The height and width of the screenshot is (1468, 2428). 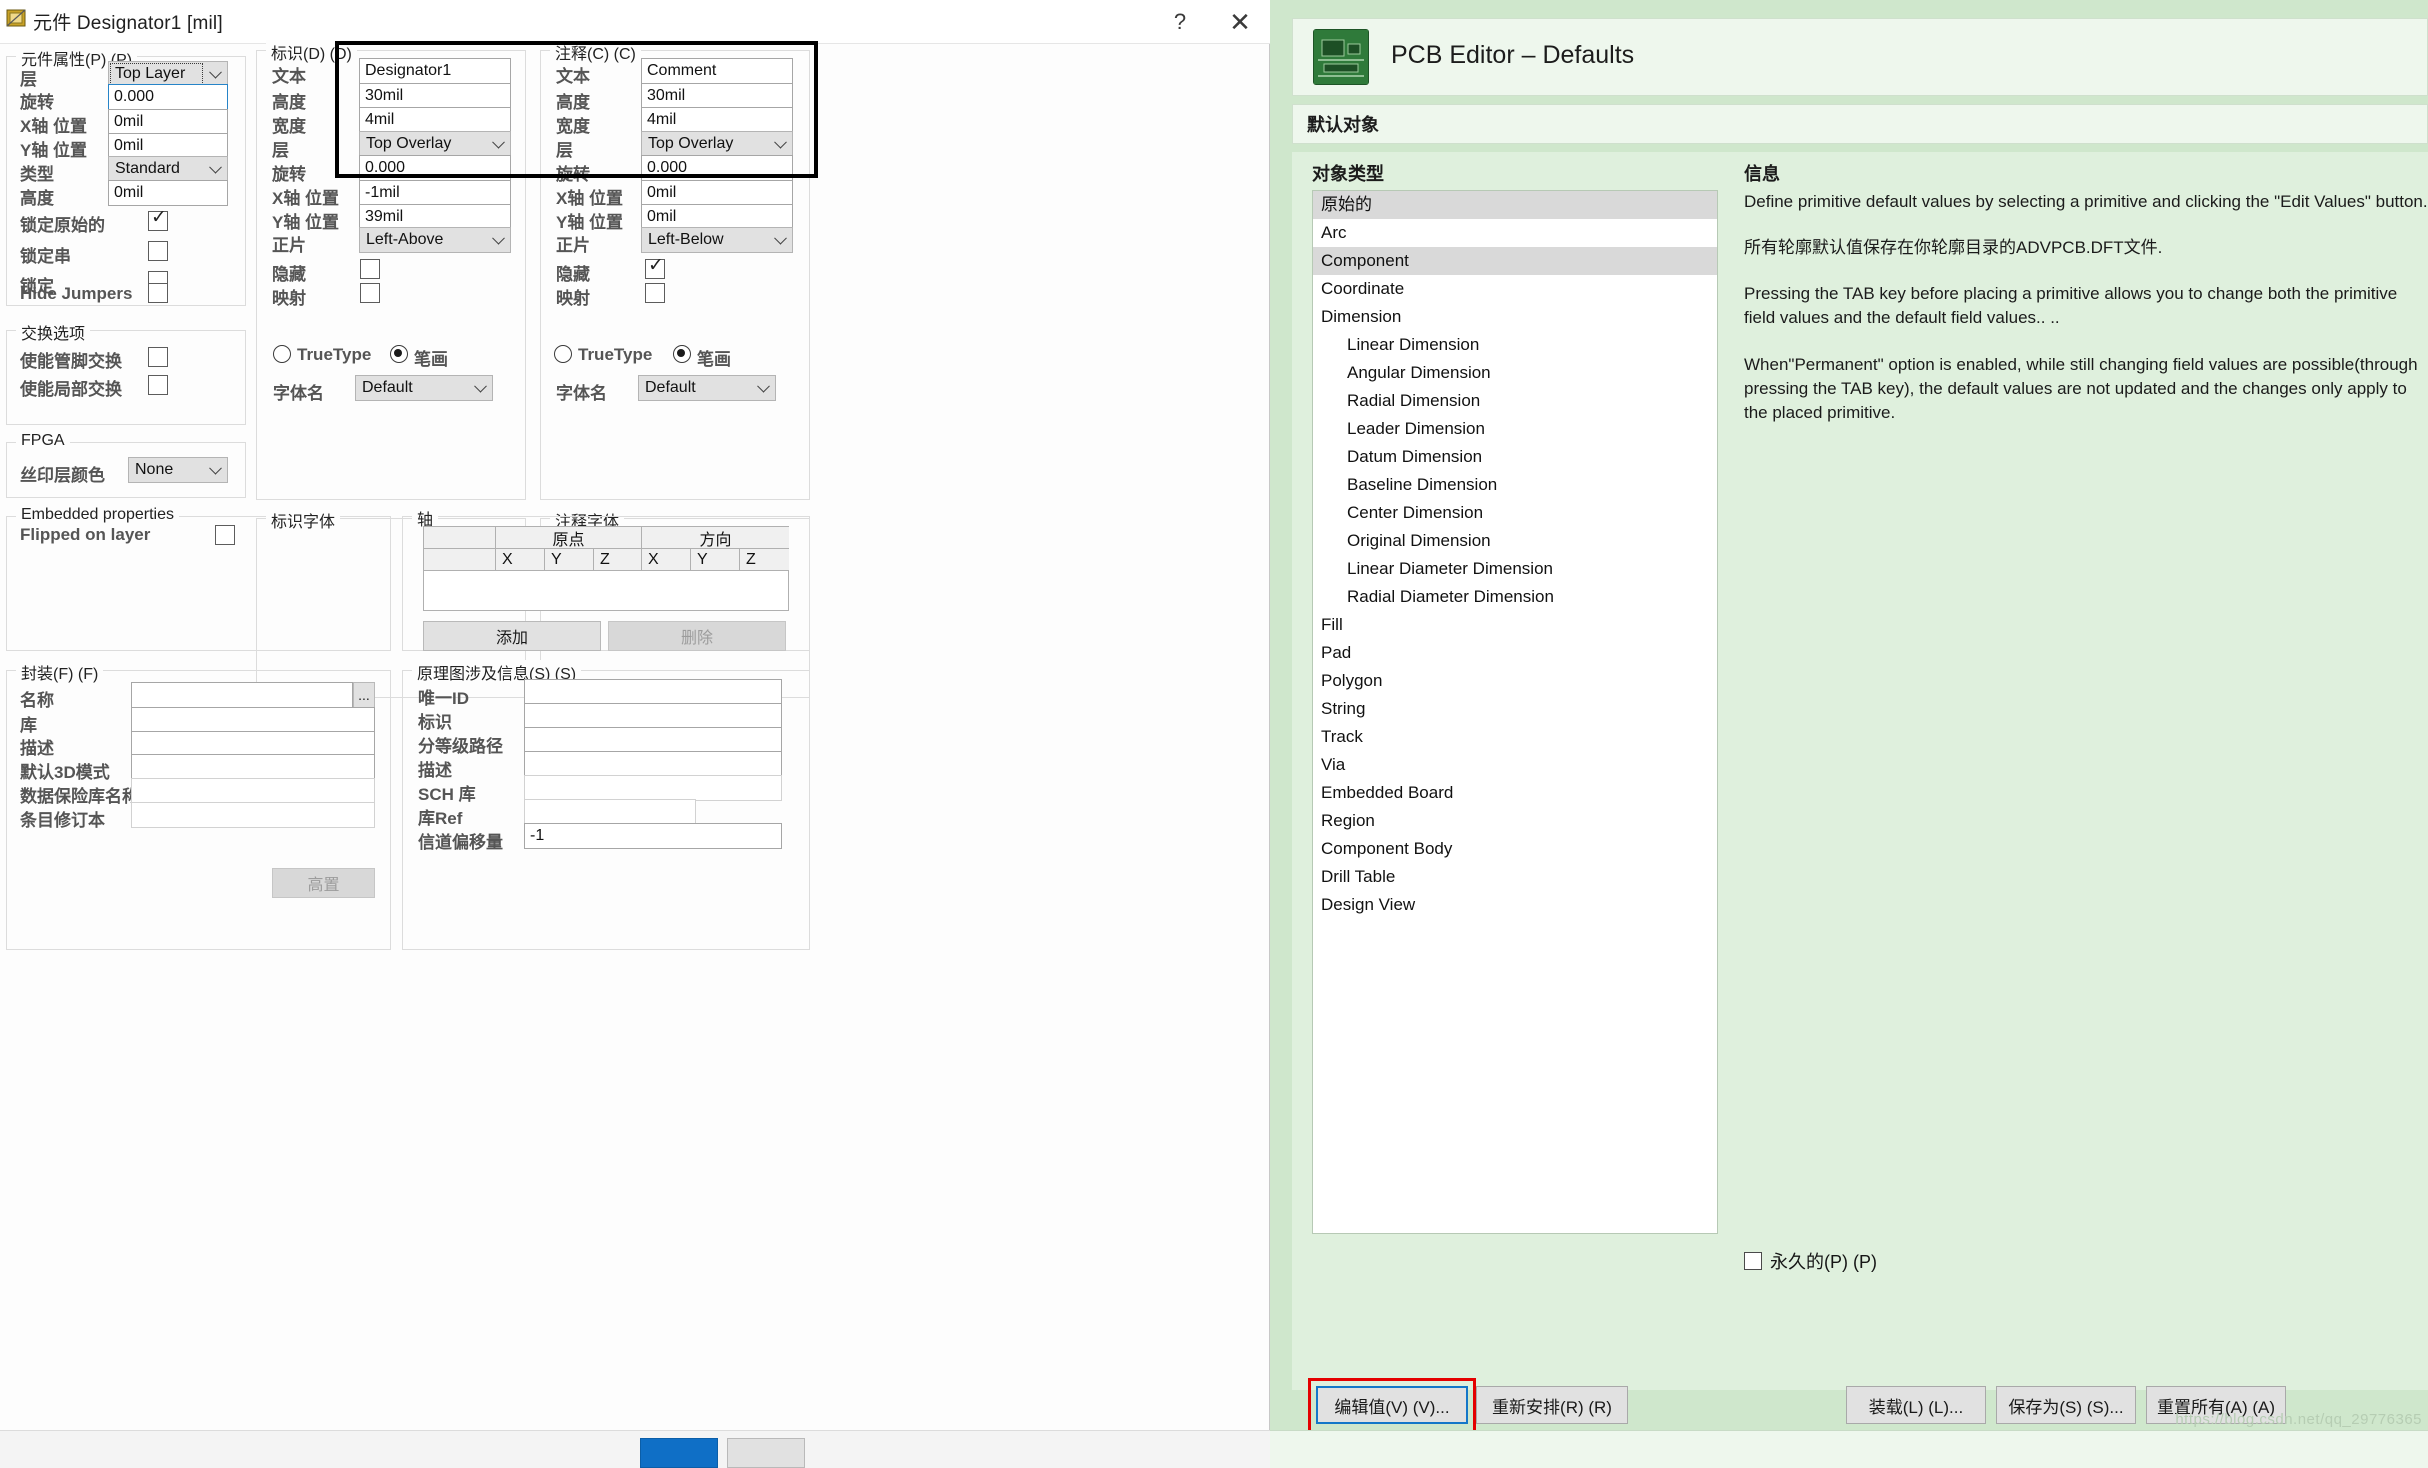 What do you see at coordinates (717, 240) in the screenshot?
I see `comment-justification-combo: Left-Below` at bounding box center [717, 240].